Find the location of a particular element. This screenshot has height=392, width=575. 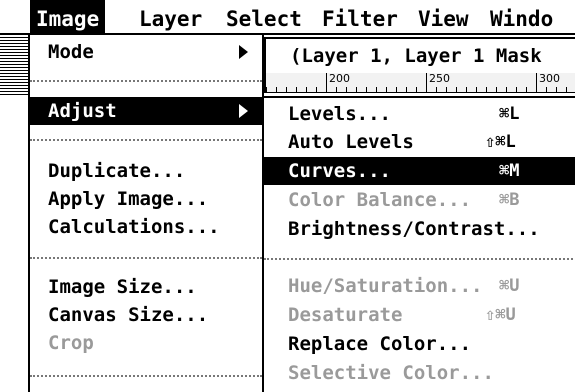

ruler-label-250: 250 is located at coordinates (438, 82).